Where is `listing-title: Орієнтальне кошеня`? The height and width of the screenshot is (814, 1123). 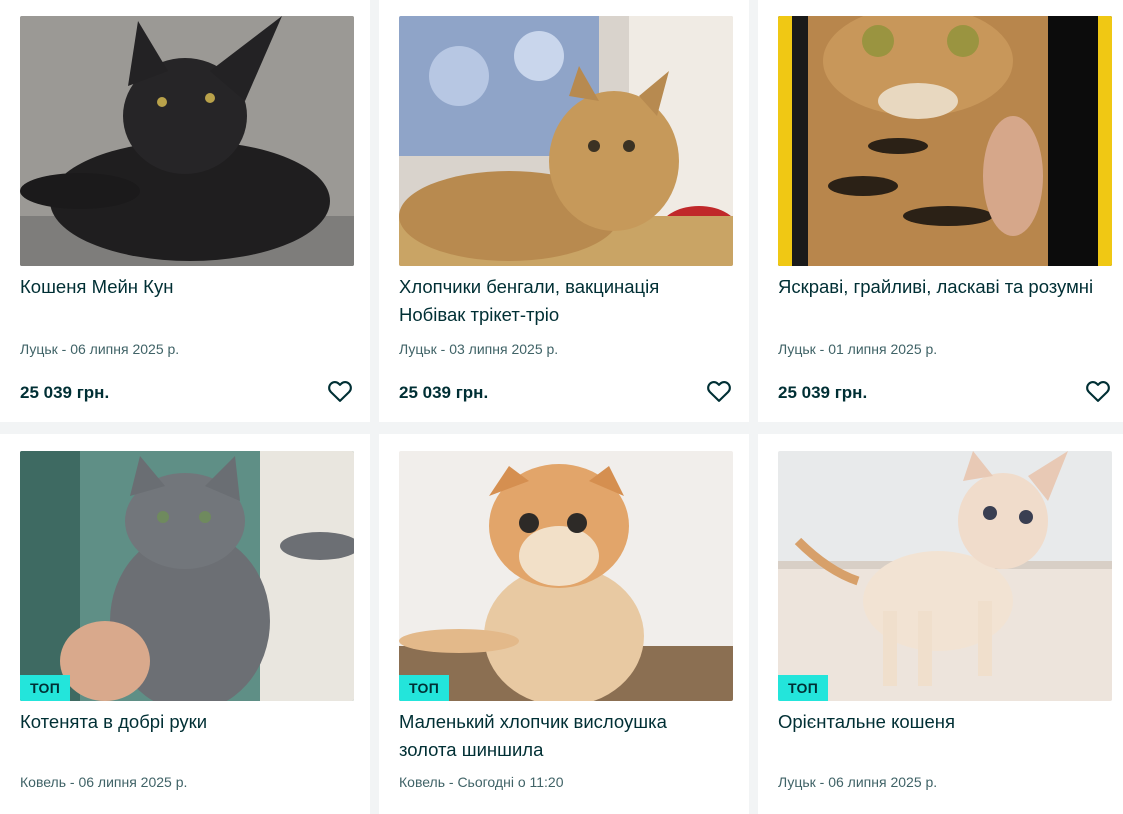
listing-title: Орієнтальне кошеня is located at coordinates (938, 722).